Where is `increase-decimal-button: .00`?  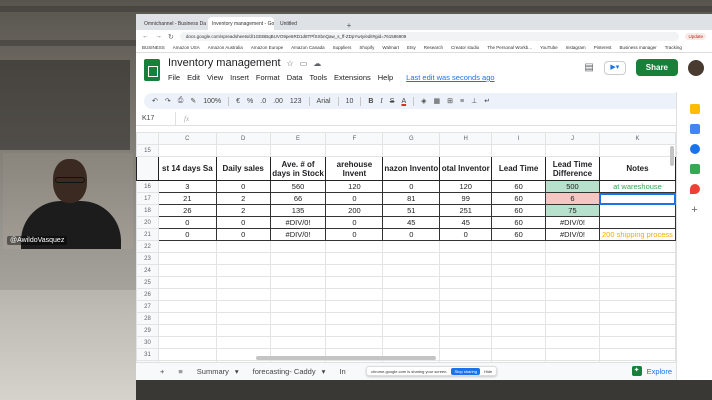
increase-decimal-button: .00 is located at coordinates (278, 101).